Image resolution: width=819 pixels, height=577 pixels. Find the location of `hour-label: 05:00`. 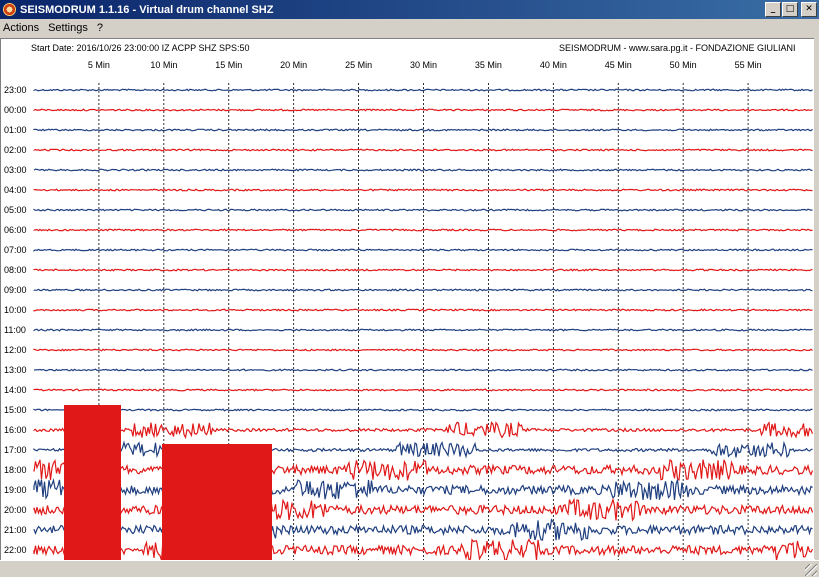

hour-label: 05:00 is located at coordinates (15, 210).